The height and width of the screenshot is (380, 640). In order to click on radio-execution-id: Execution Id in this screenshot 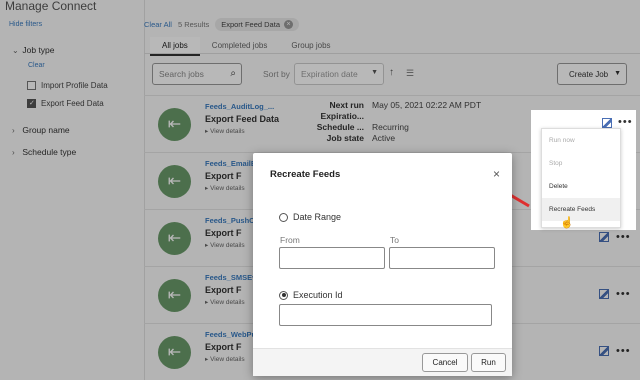, I will do `click(311, 295)`.